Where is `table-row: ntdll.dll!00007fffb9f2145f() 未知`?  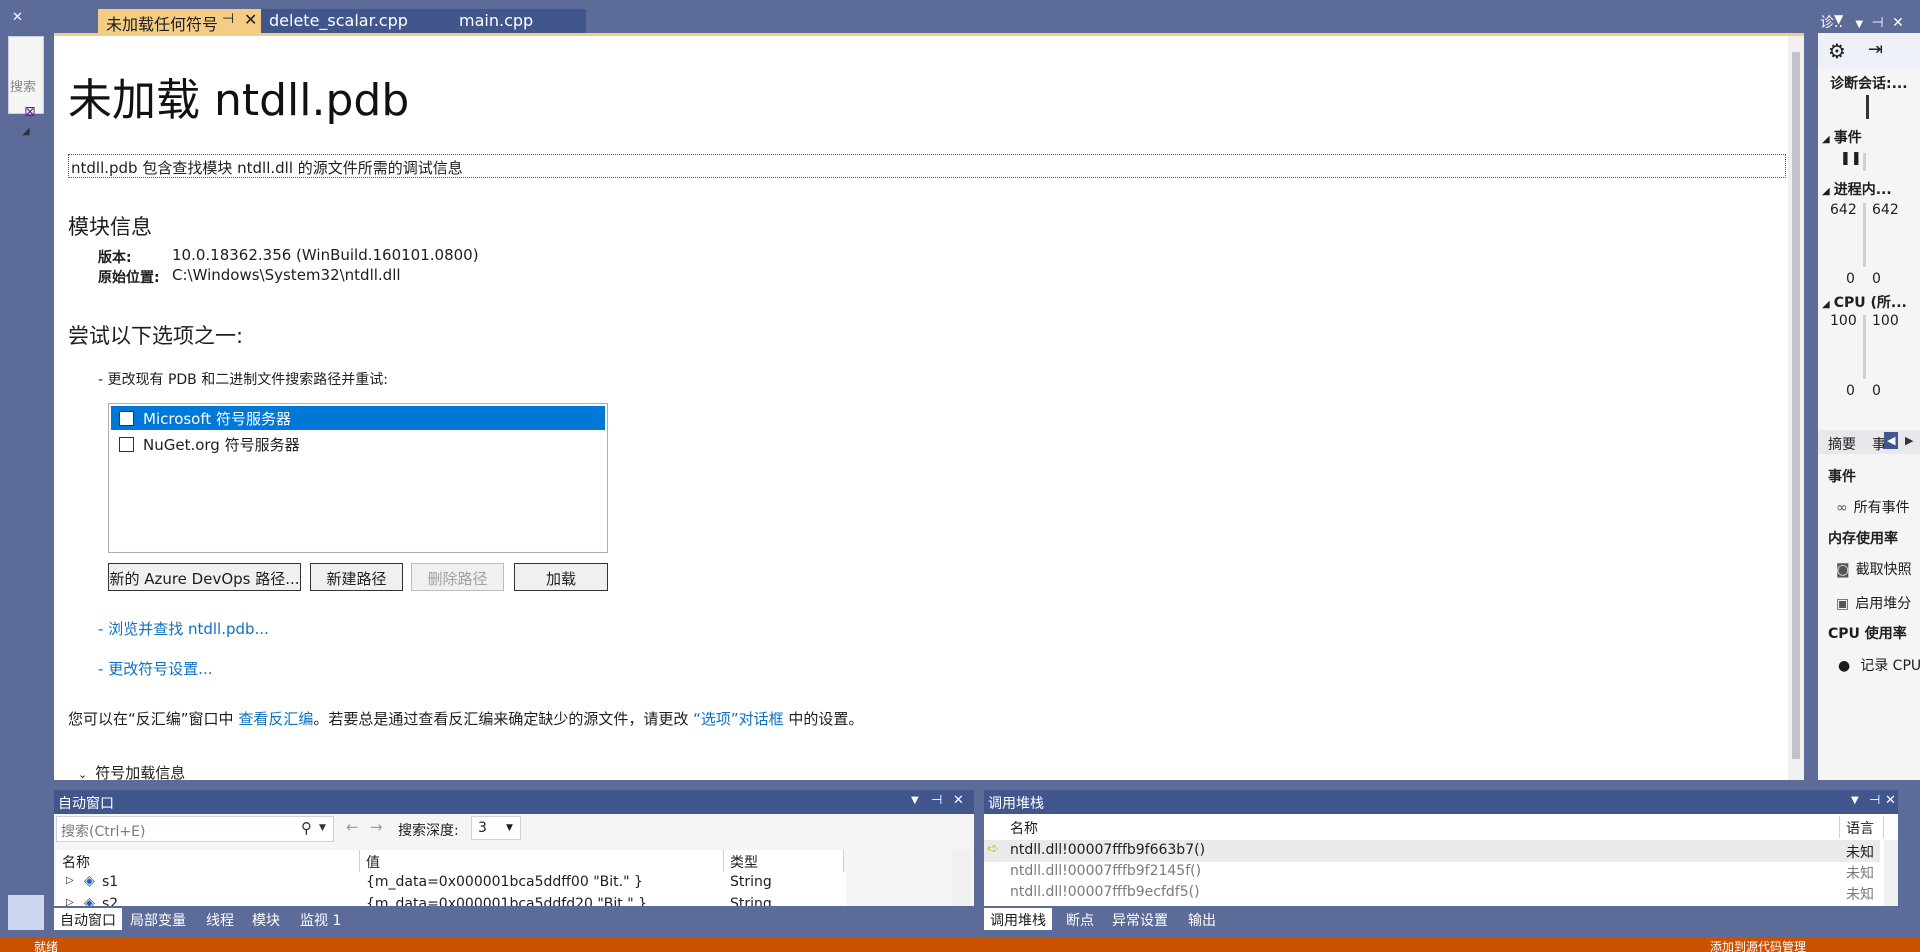 table-row: ntdll.dll!00007fffb9f2145f() 未知 is located at coordinates (1432, 872).